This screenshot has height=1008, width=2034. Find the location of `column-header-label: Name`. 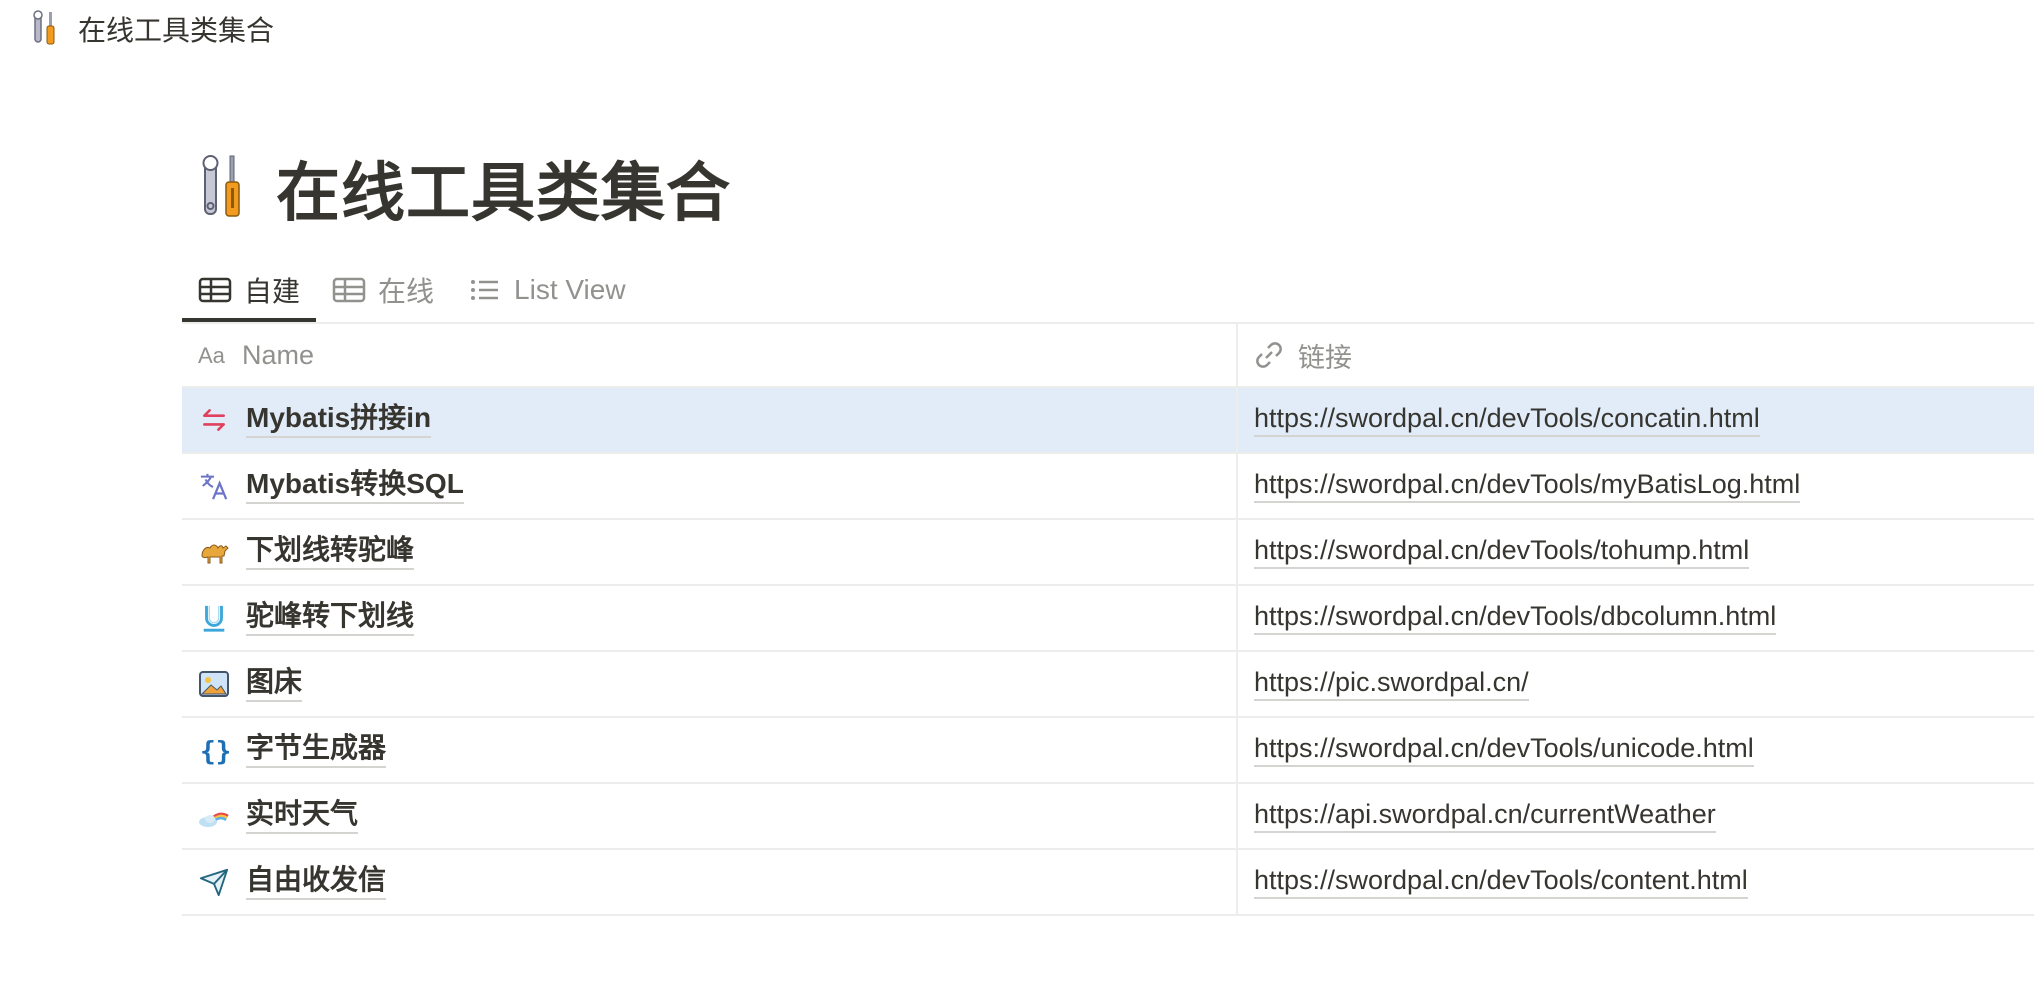

column-header-label: Name is located at coordinates (278, 354).